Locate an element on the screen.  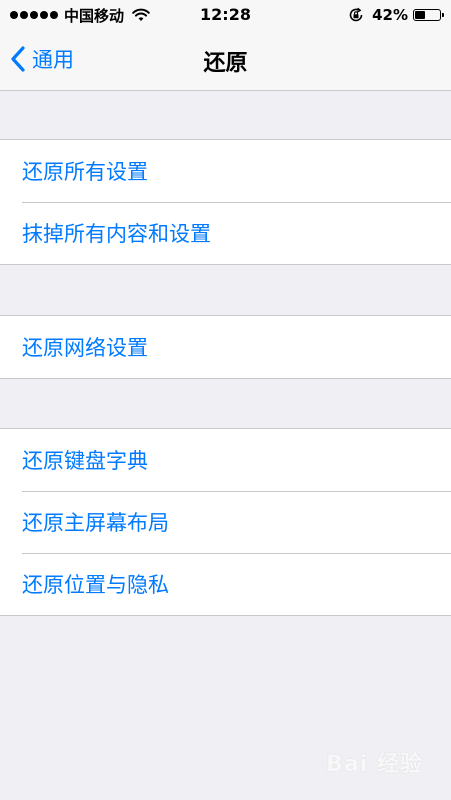
reset-keyboard-dictionary-label: 还原键盘字典 is located at coordinates (85, 461).